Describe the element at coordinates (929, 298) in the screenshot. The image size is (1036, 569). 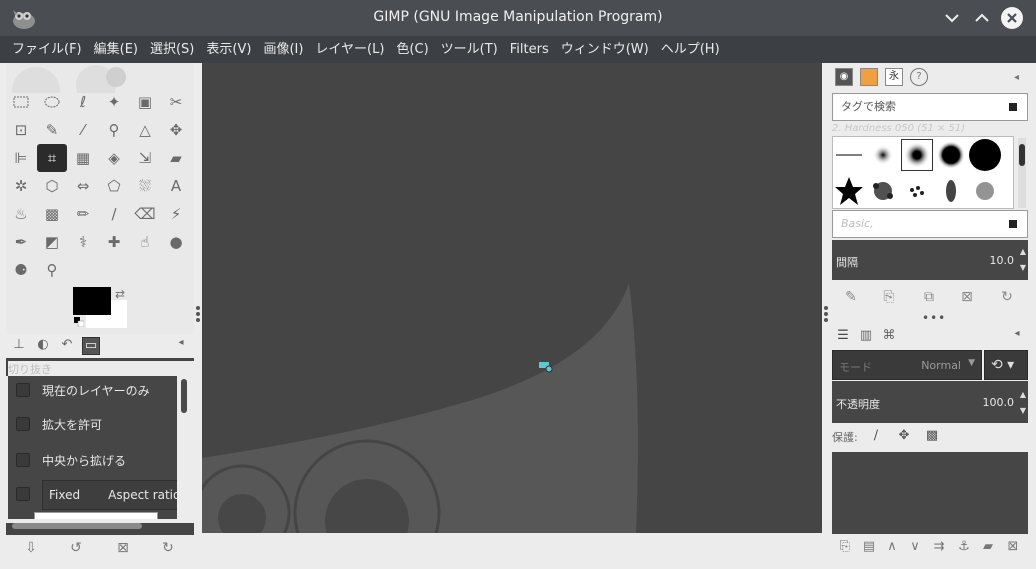
I see `duplicate-brush-icon: ⧉` at that location.